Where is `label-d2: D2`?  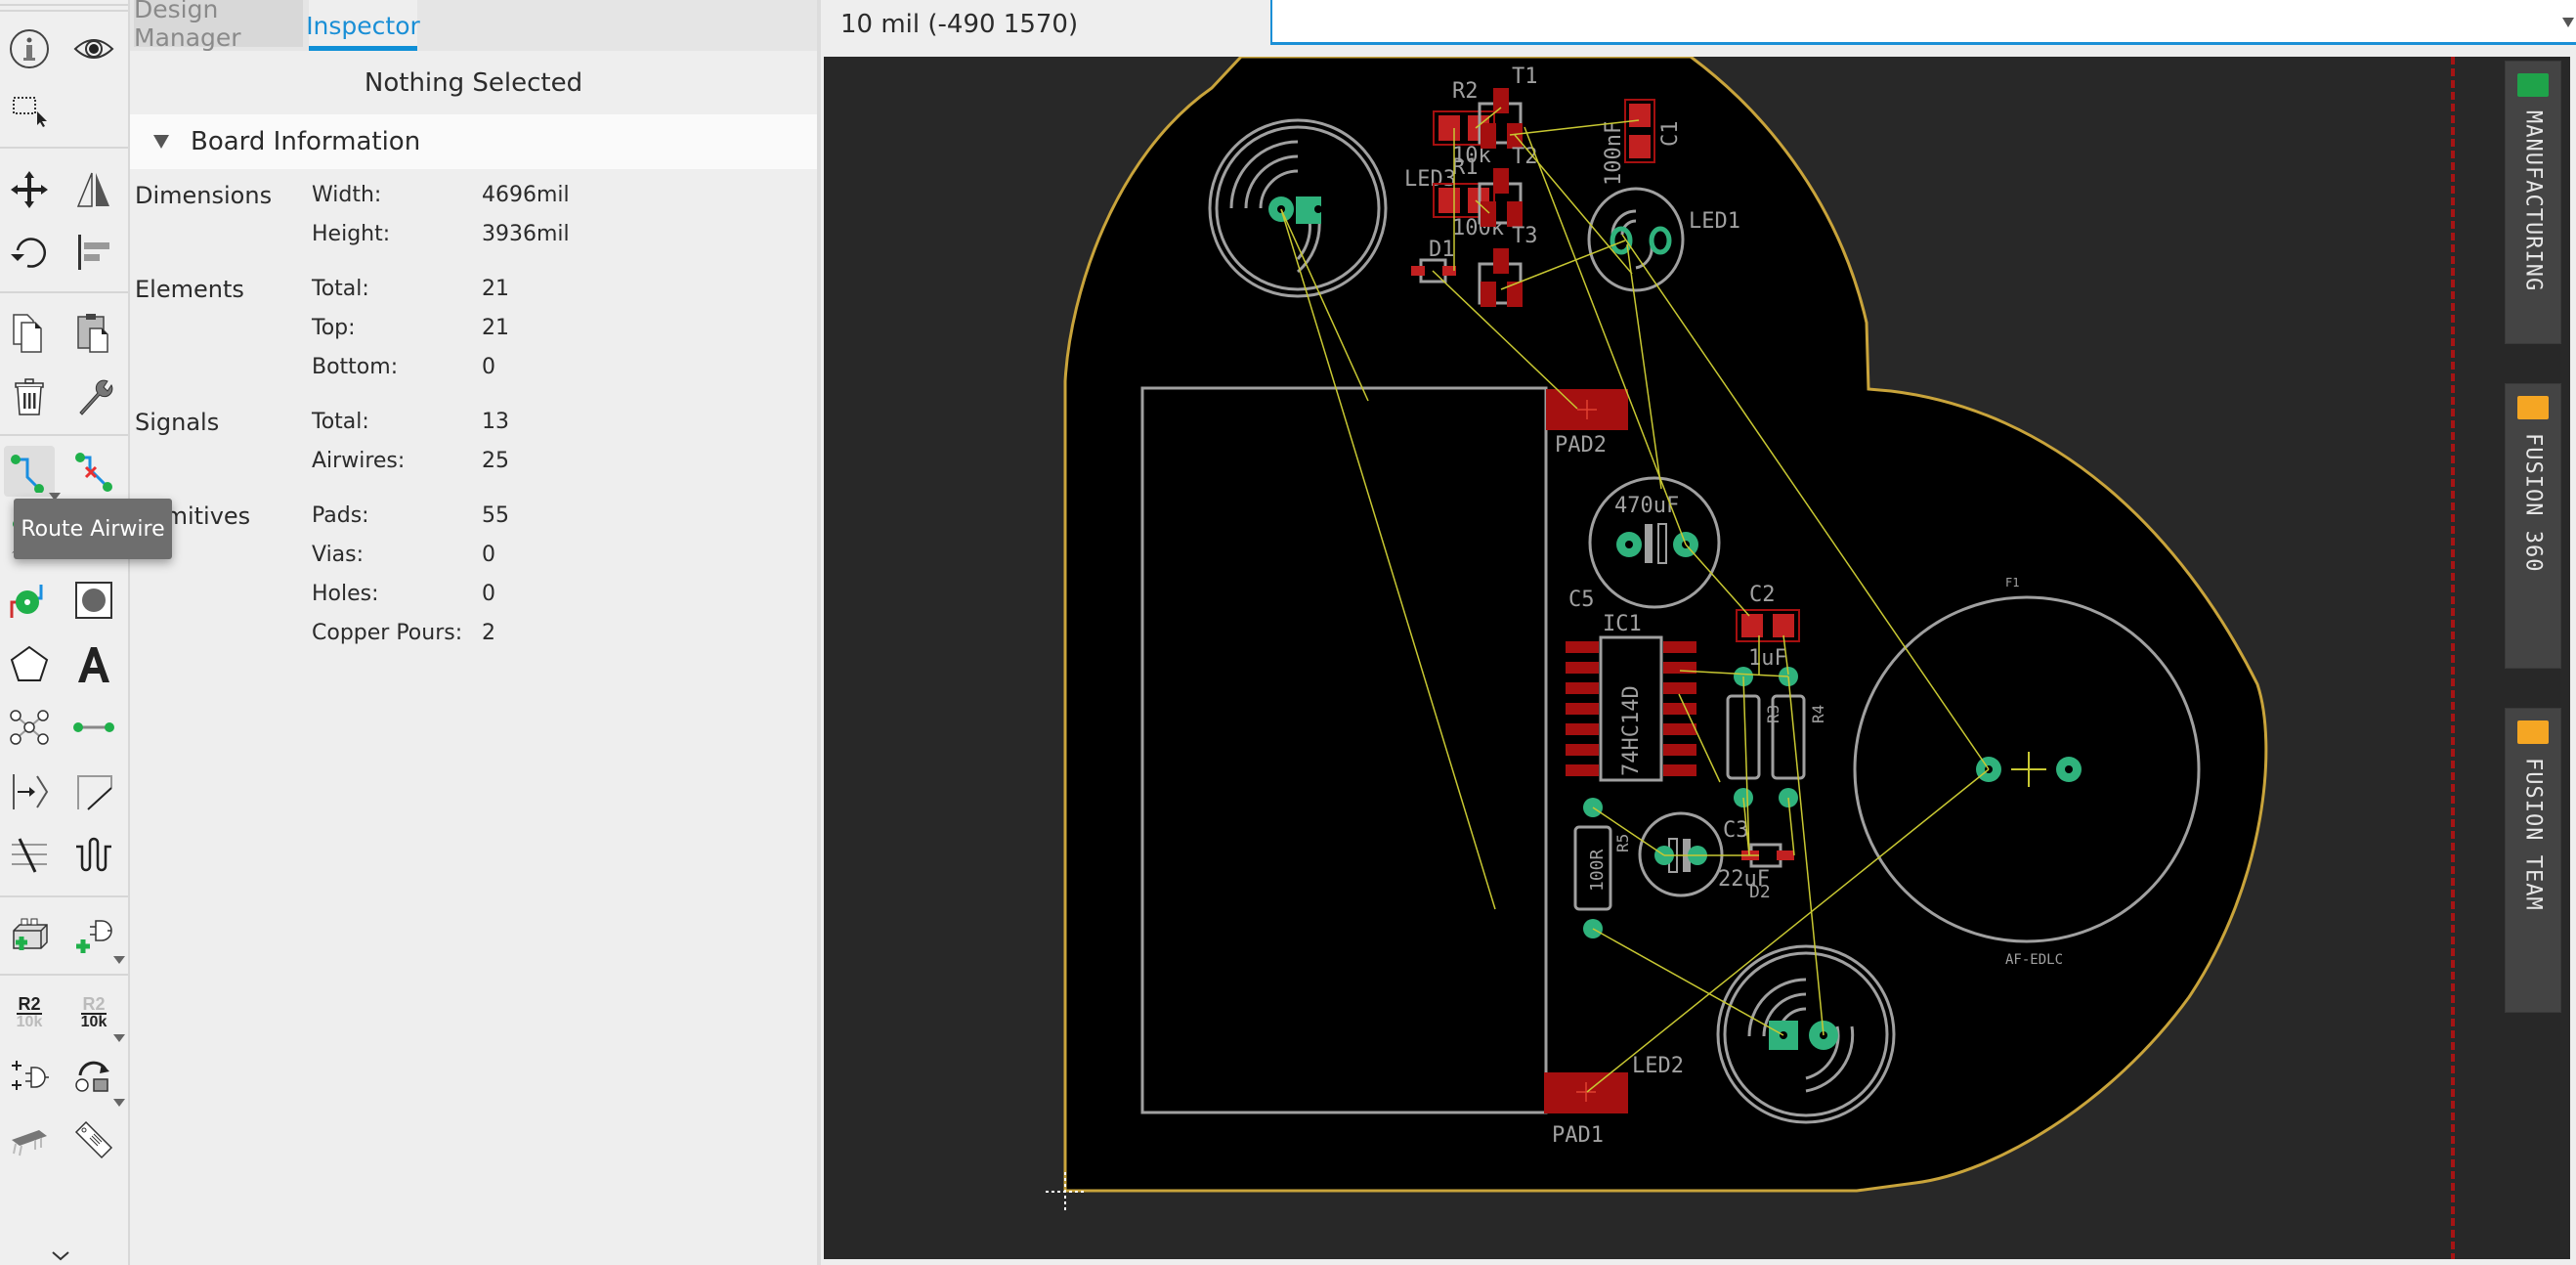
label-d2: D2 is located at coordinates (1760, 892).